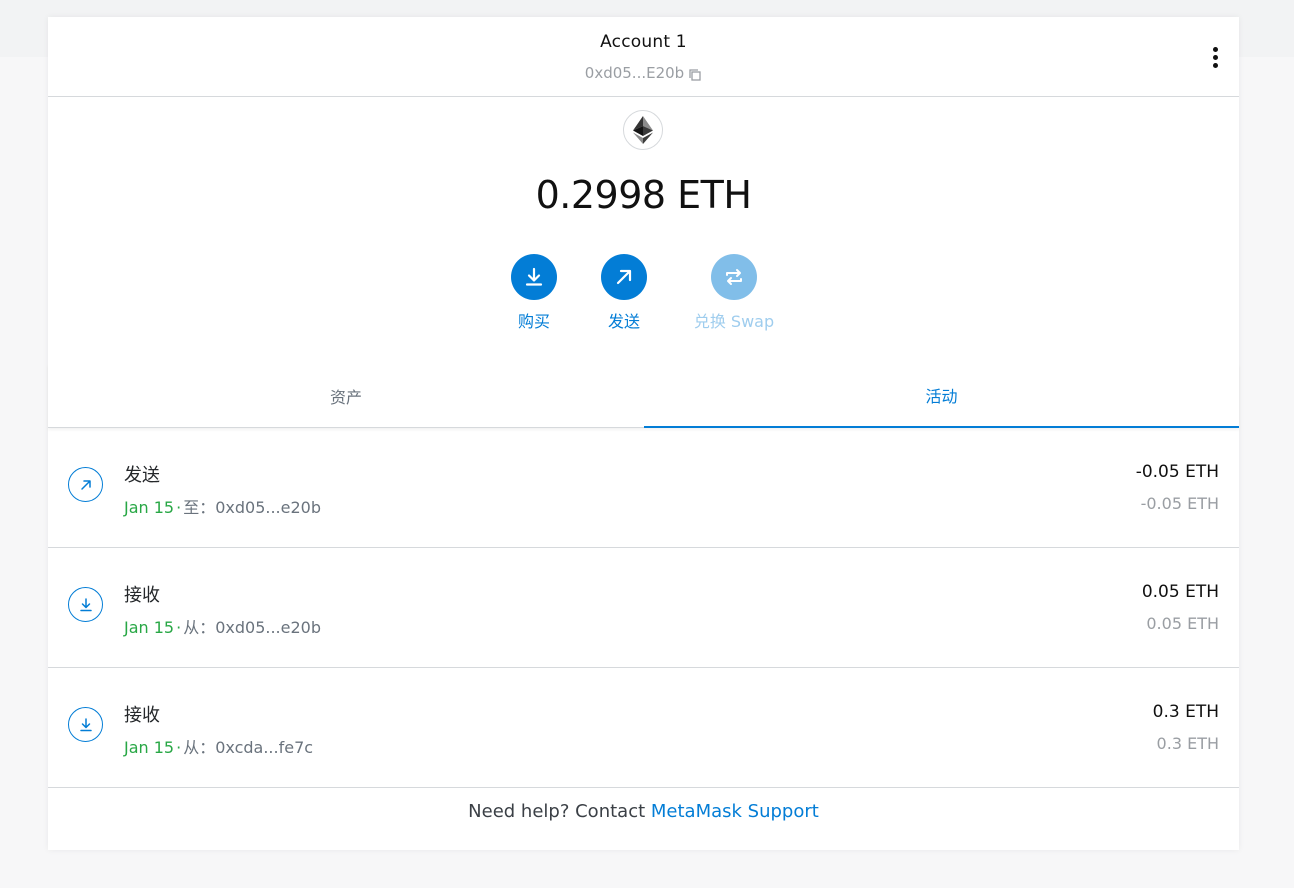 The image size is (1294, 888). I want to click on swap-label: 兑换 Swap, so click(734, 321).